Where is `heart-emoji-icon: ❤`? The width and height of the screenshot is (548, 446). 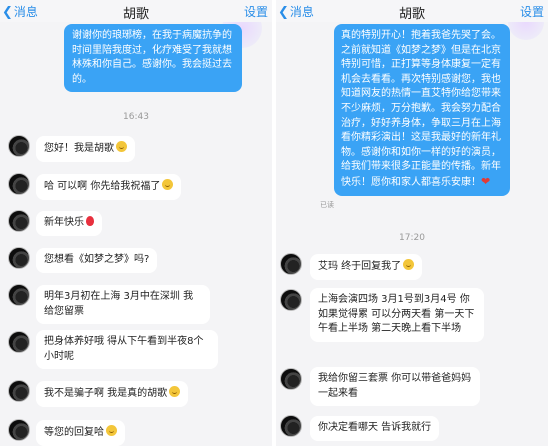
heart-emoji-icon: ❤ is located at coordinates (486, 181).